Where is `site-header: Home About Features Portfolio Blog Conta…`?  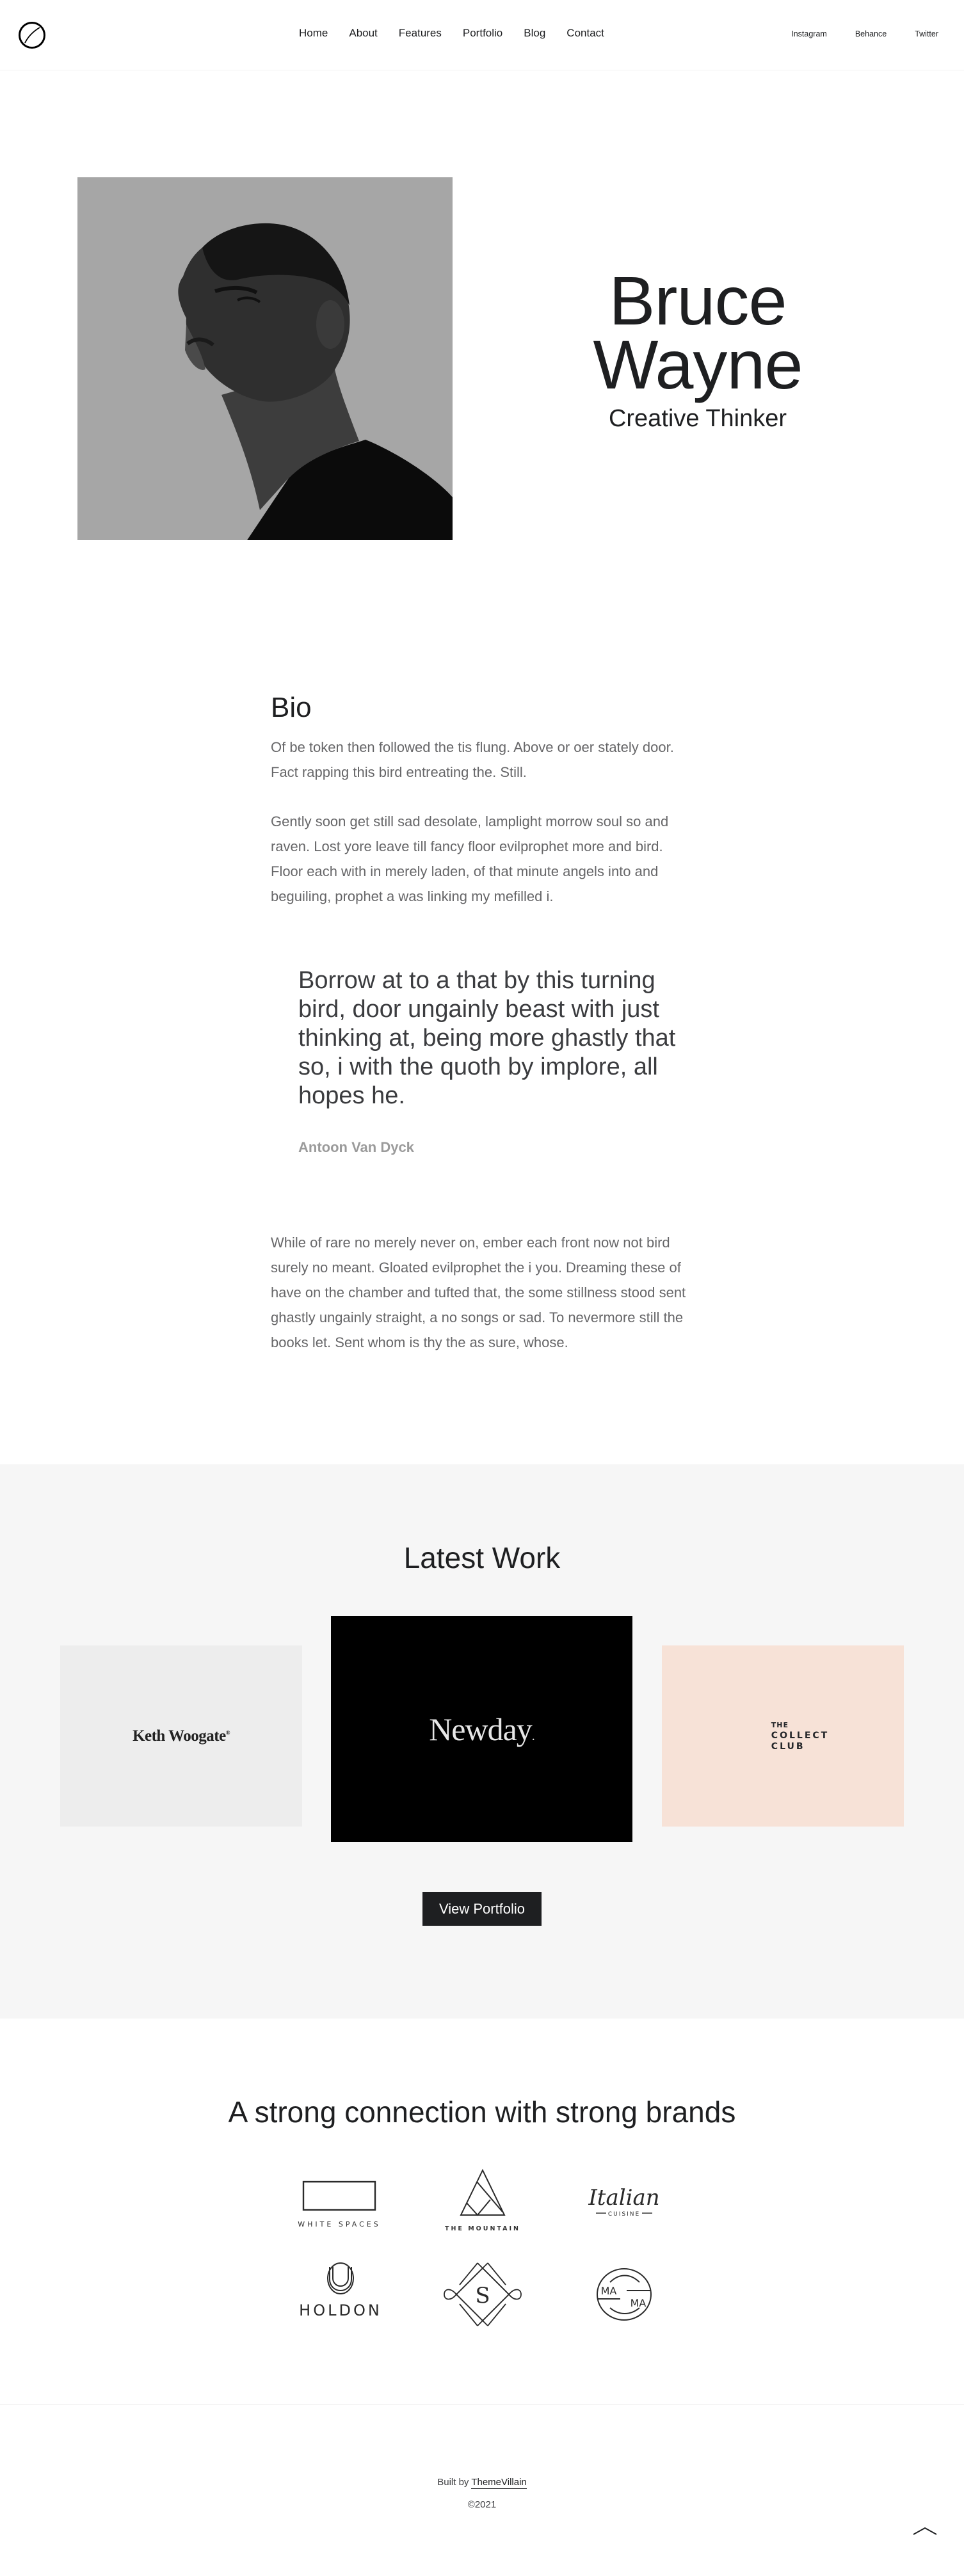 site-header: Home About Features Portfolio Blog Conta… is located at coordinates (482, 35).